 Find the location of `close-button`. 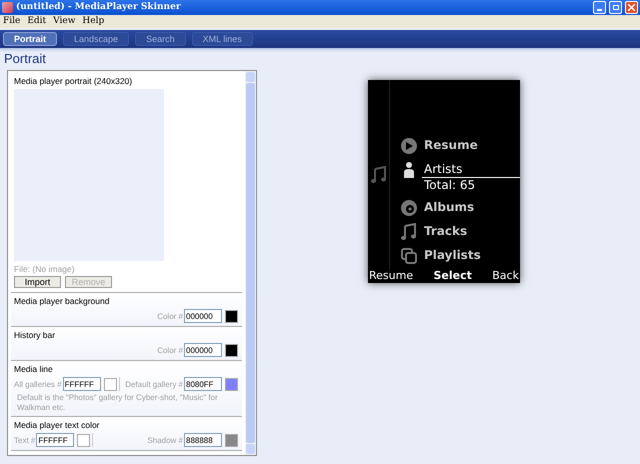

close-button is located at coordinates (631, 7).